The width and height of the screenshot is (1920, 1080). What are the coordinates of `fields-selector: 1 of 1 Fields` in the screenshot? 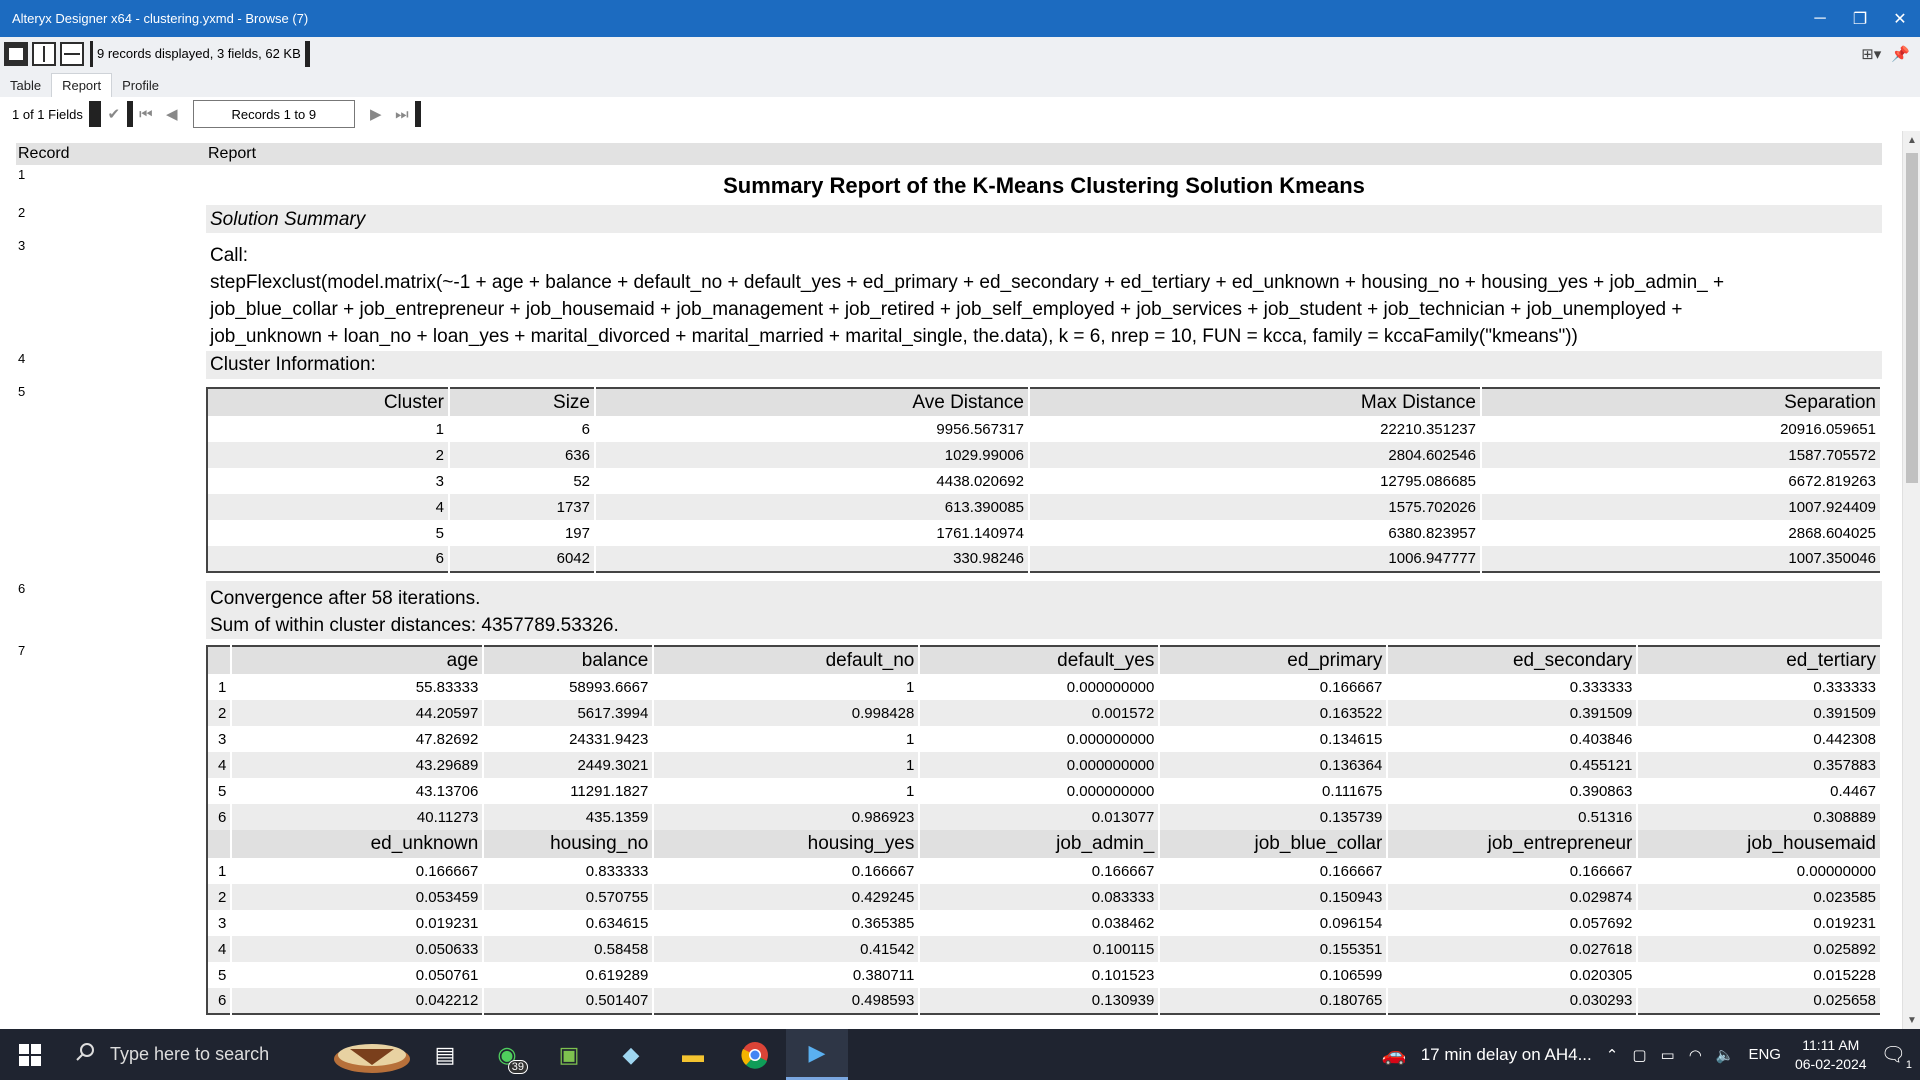 It's located at (44, 114).